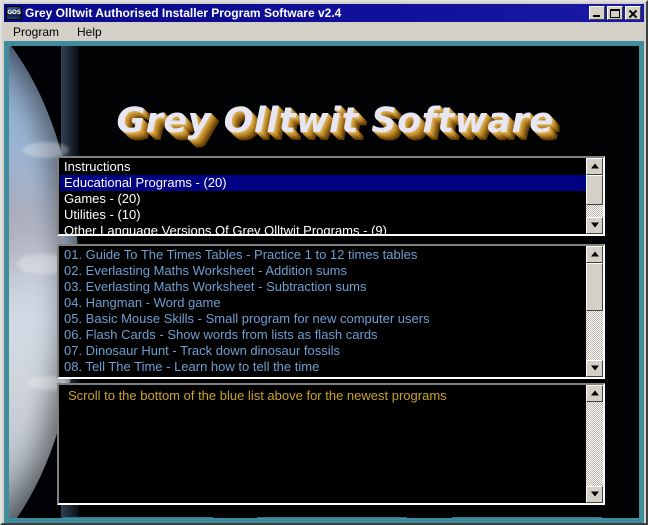 The width and height of the screenshot is (648, 525). What do you see at coordinates (597, 13) in the screenshot?
I see `minimize-button` at bounding box center [597, 13].